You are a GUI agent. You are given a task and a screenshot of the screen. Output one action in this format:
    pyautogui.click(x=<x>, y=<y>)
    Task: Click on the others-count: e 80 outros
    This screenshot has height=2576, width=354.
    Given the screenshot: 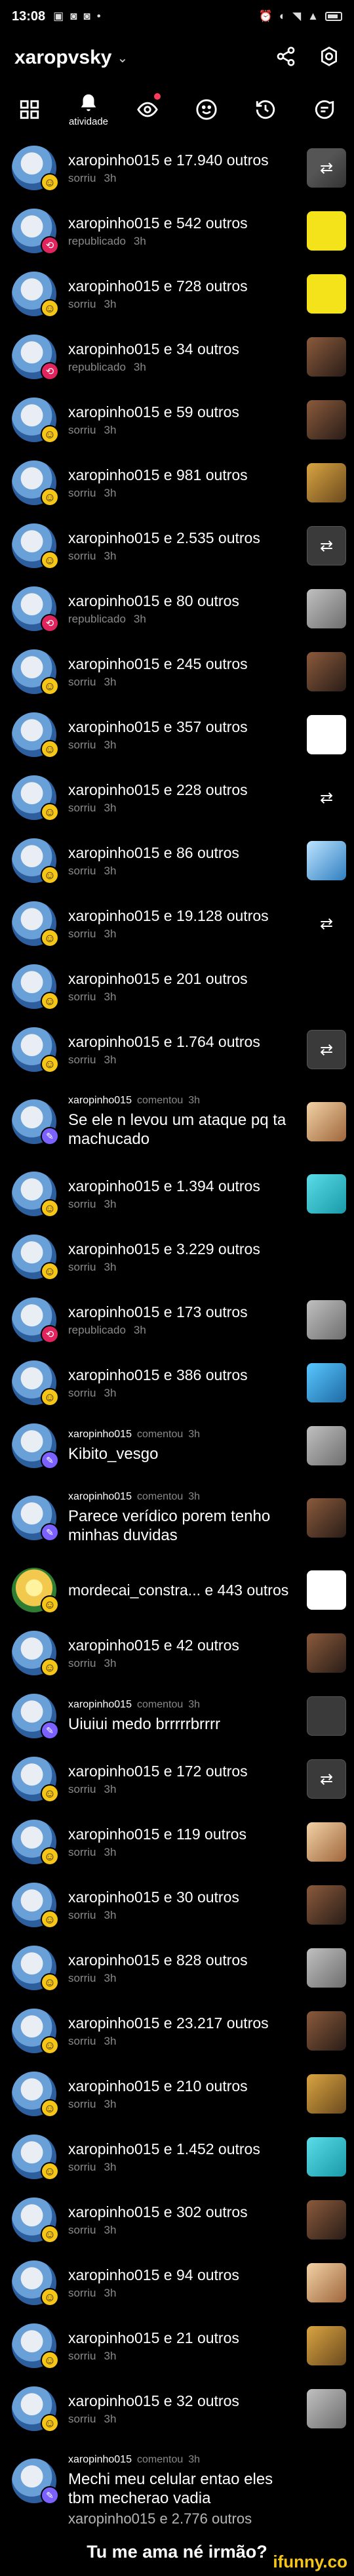 What is the action you would take?
    pyautogui.click(x=201, y=600)
    